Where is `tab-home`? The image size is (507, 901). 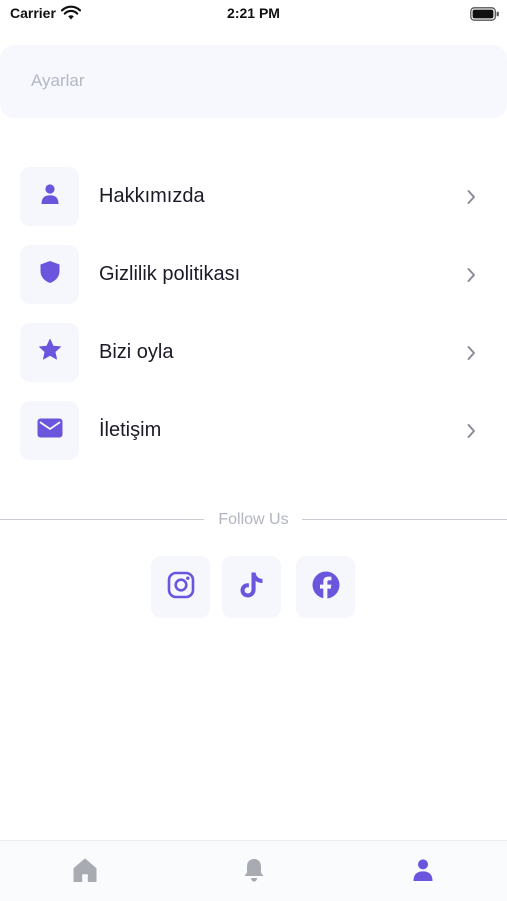
tab-home is located at coordinates (85, 872).